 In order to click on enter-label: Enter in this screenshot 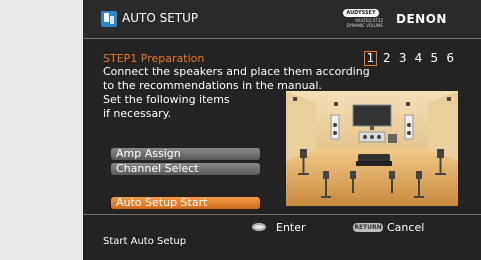, I will do `click(291, 227)`.